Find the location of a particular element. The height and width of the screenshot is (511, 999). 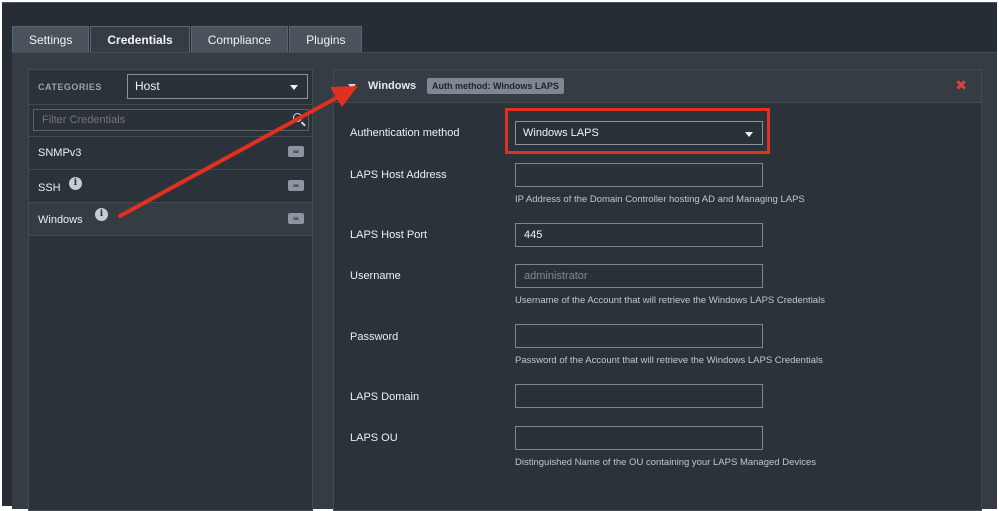

laps-domain-label: LAPS Domain is located at coordinates (385, 397).